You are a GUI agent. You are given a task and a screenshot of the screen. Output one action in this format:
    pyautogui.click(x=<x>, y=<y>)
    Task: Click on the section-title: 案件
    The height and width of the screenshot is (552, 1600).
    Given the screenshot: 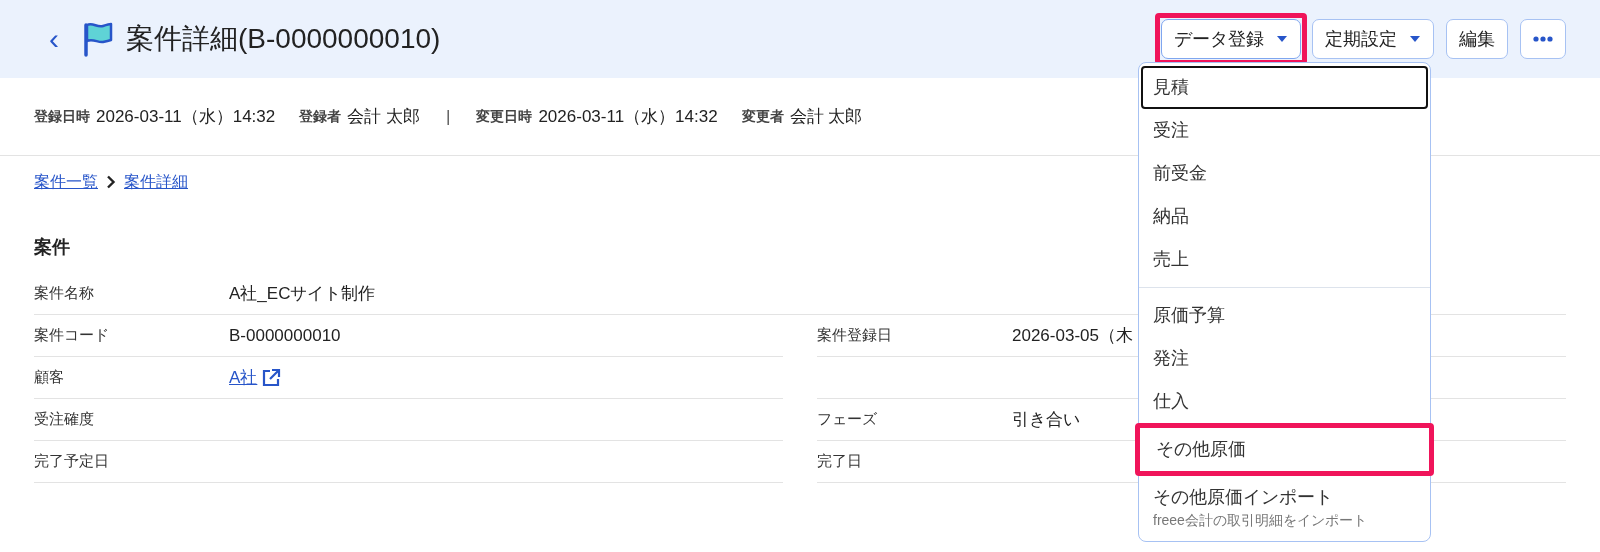 What is the action you would take?
    pyautogui.click(x=52, y=247)
    